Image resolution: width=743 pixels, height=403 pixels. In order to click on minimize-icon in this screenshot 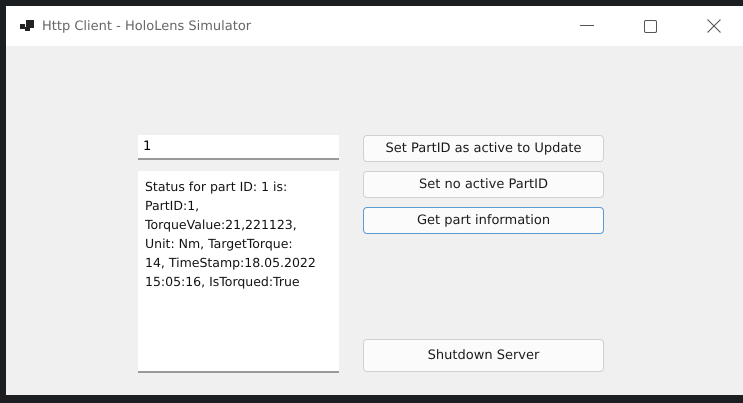, I will do `click(587, 26)`.